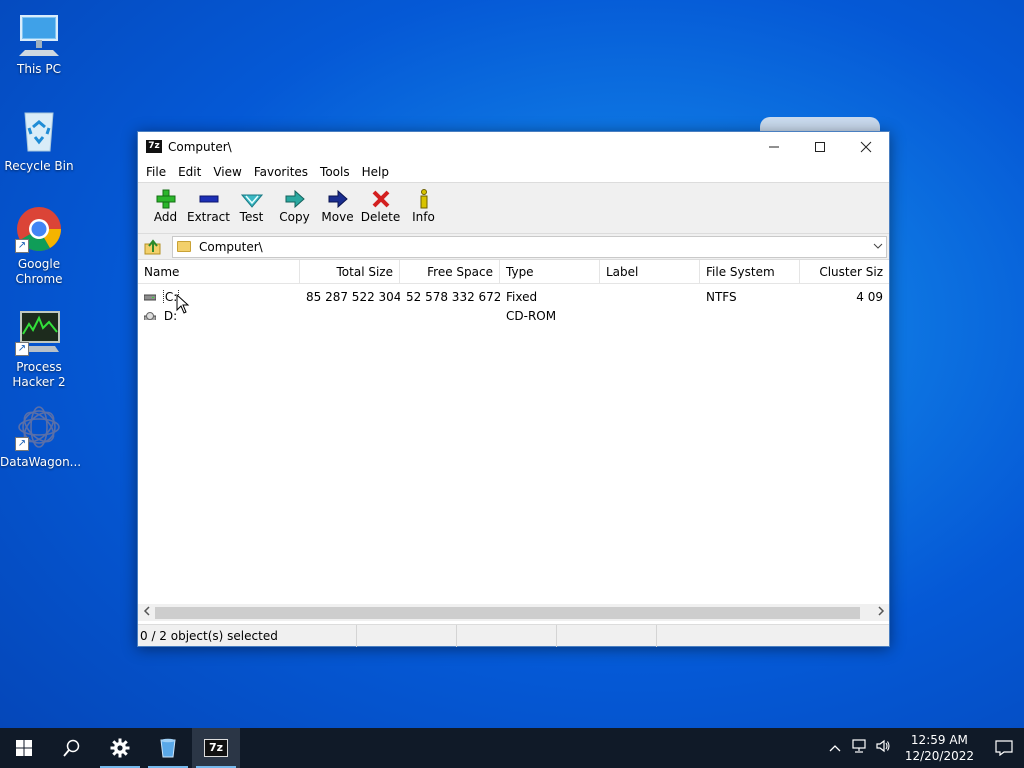 The width and height of the screenshot is (1024, 768). I want to click on column-label: Label, so click(650, 272).